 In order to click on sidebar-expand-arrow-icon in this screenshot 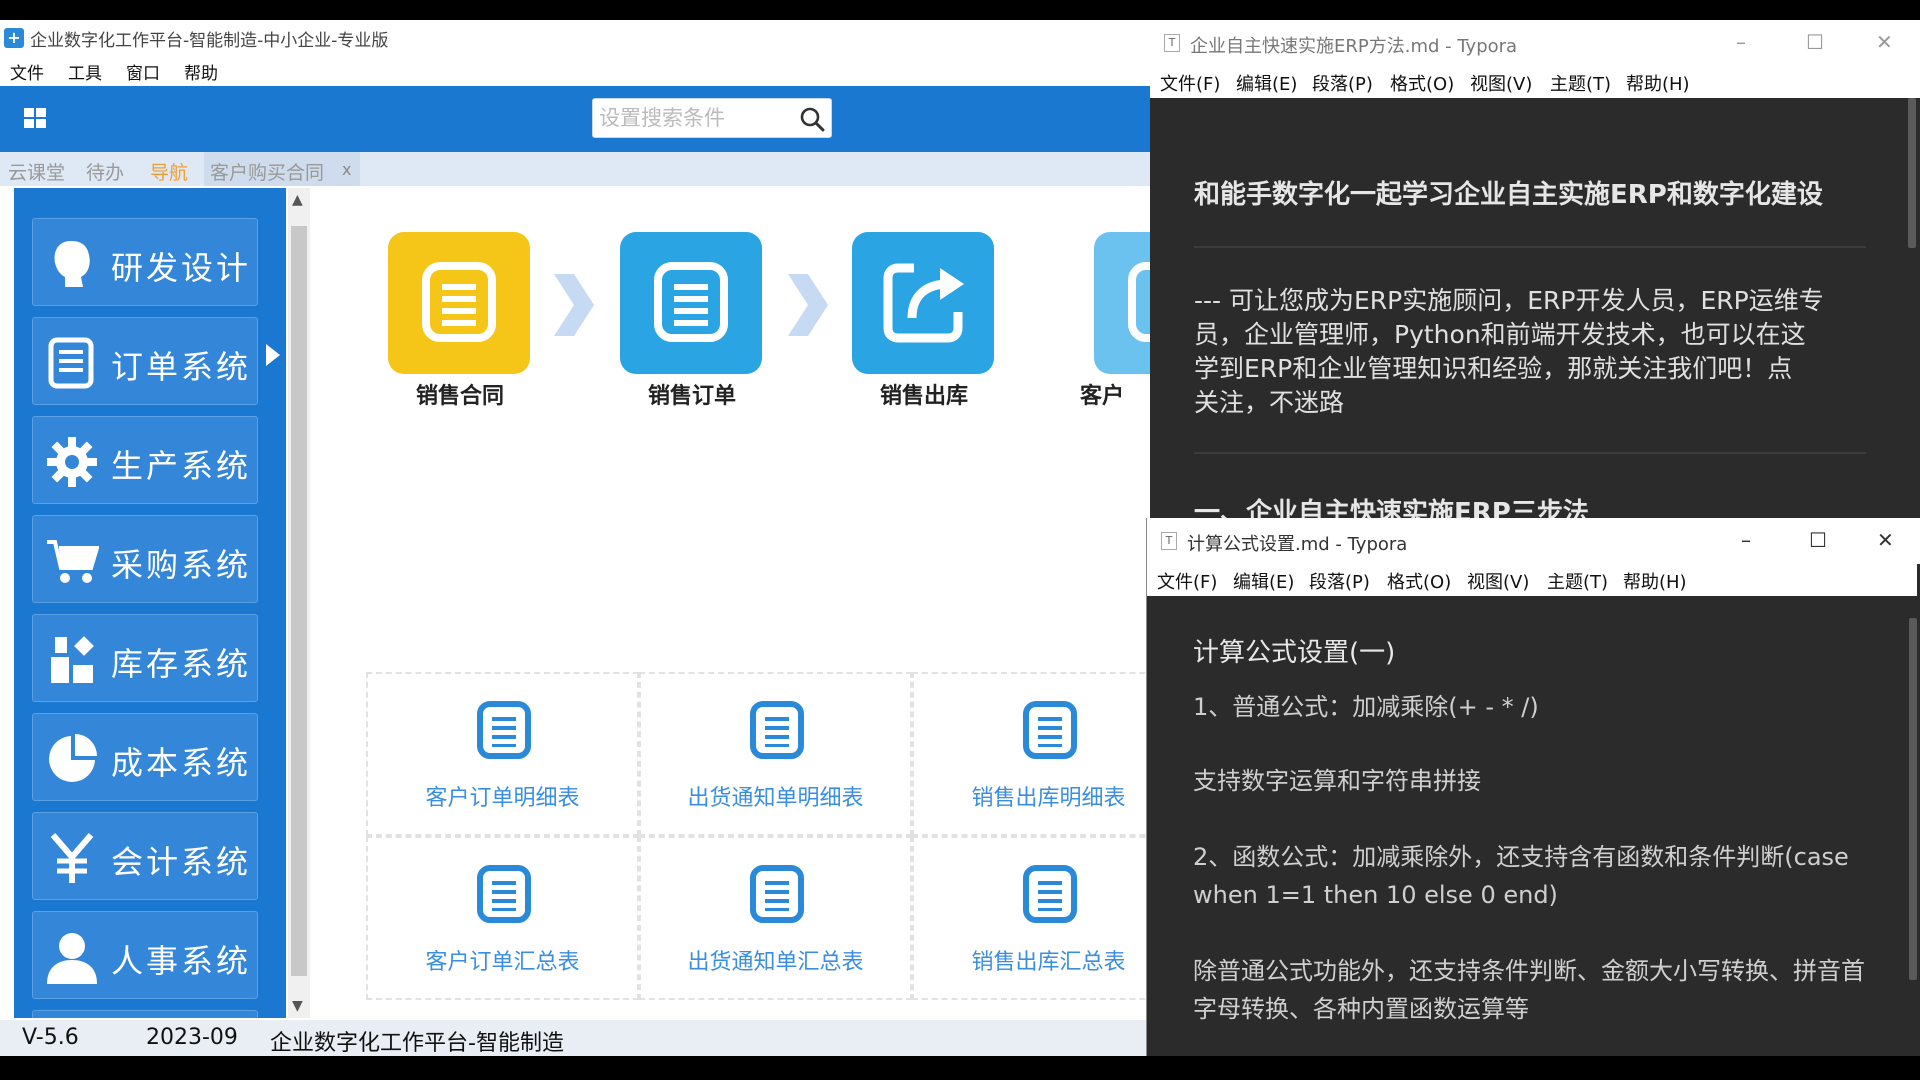, I will do `click(273, 355)`.